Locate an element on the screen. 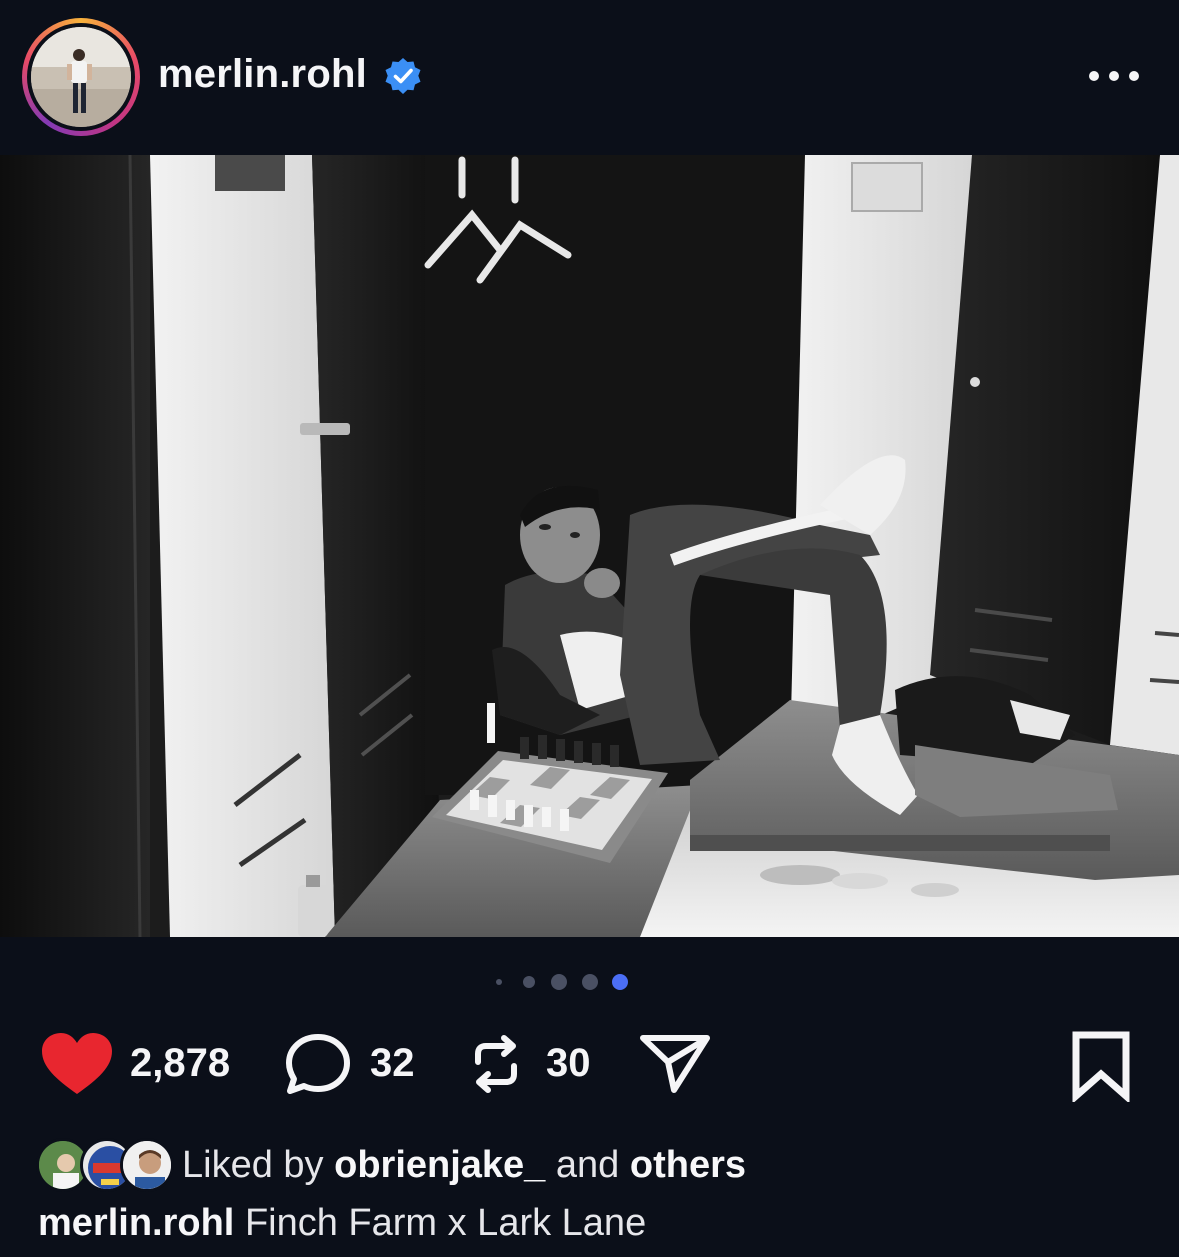  liked-by-row: Liked by obrienjake_ and others is located at coordinates (589, 1165).